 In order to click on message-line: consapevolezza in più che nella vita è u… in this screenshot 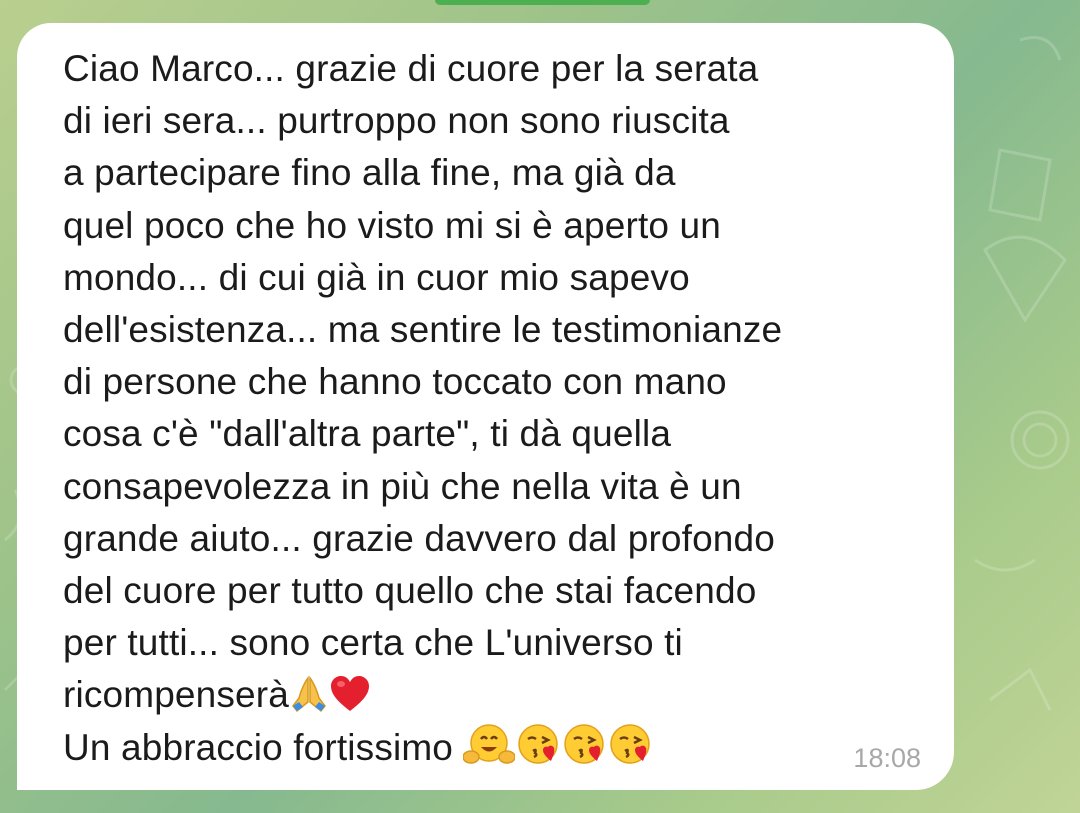, I will do `click(402, 486)`.